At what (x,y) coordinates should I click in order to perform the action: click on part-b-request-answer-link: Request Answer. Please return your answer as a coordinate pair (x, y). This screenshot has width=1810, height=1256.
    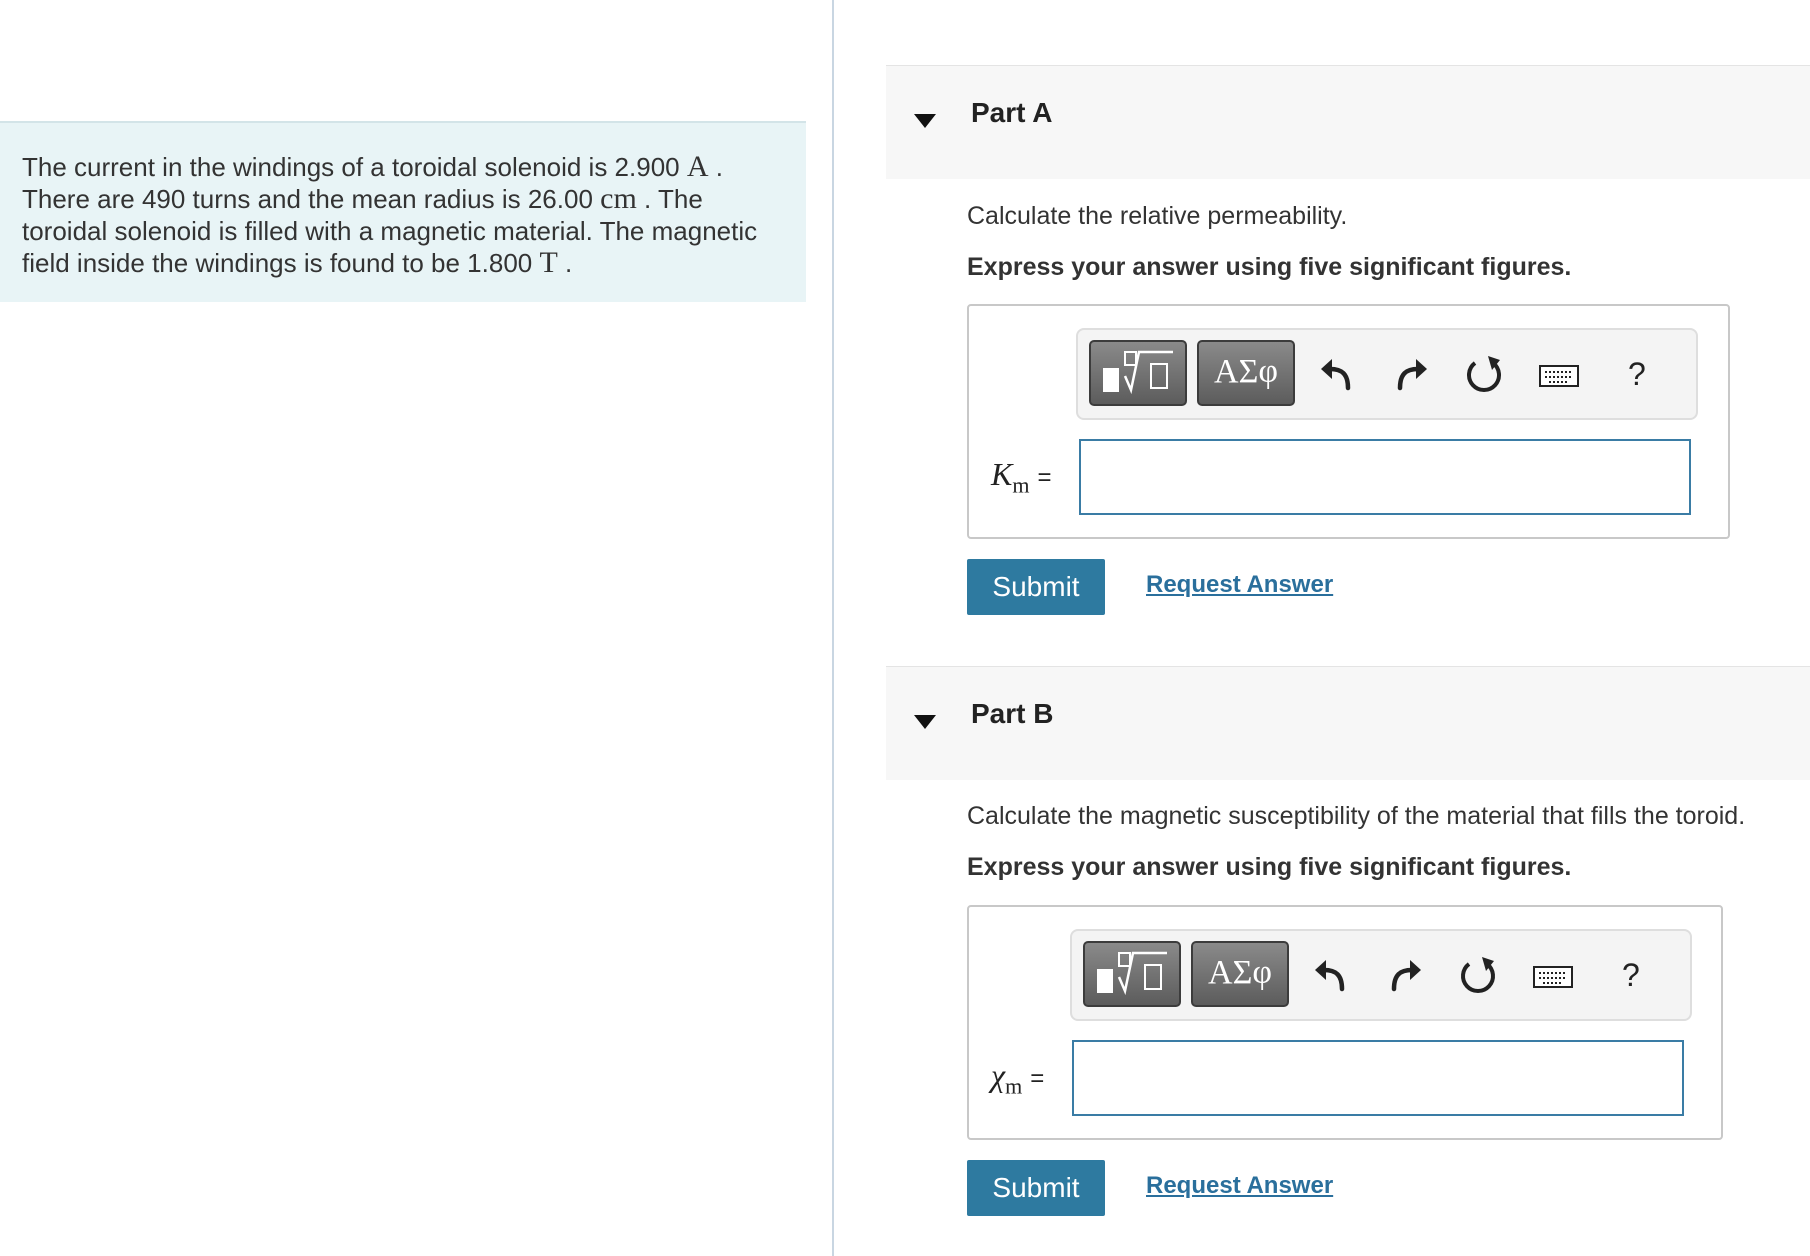
    Looking at the image, I should click on (1239, 1186).